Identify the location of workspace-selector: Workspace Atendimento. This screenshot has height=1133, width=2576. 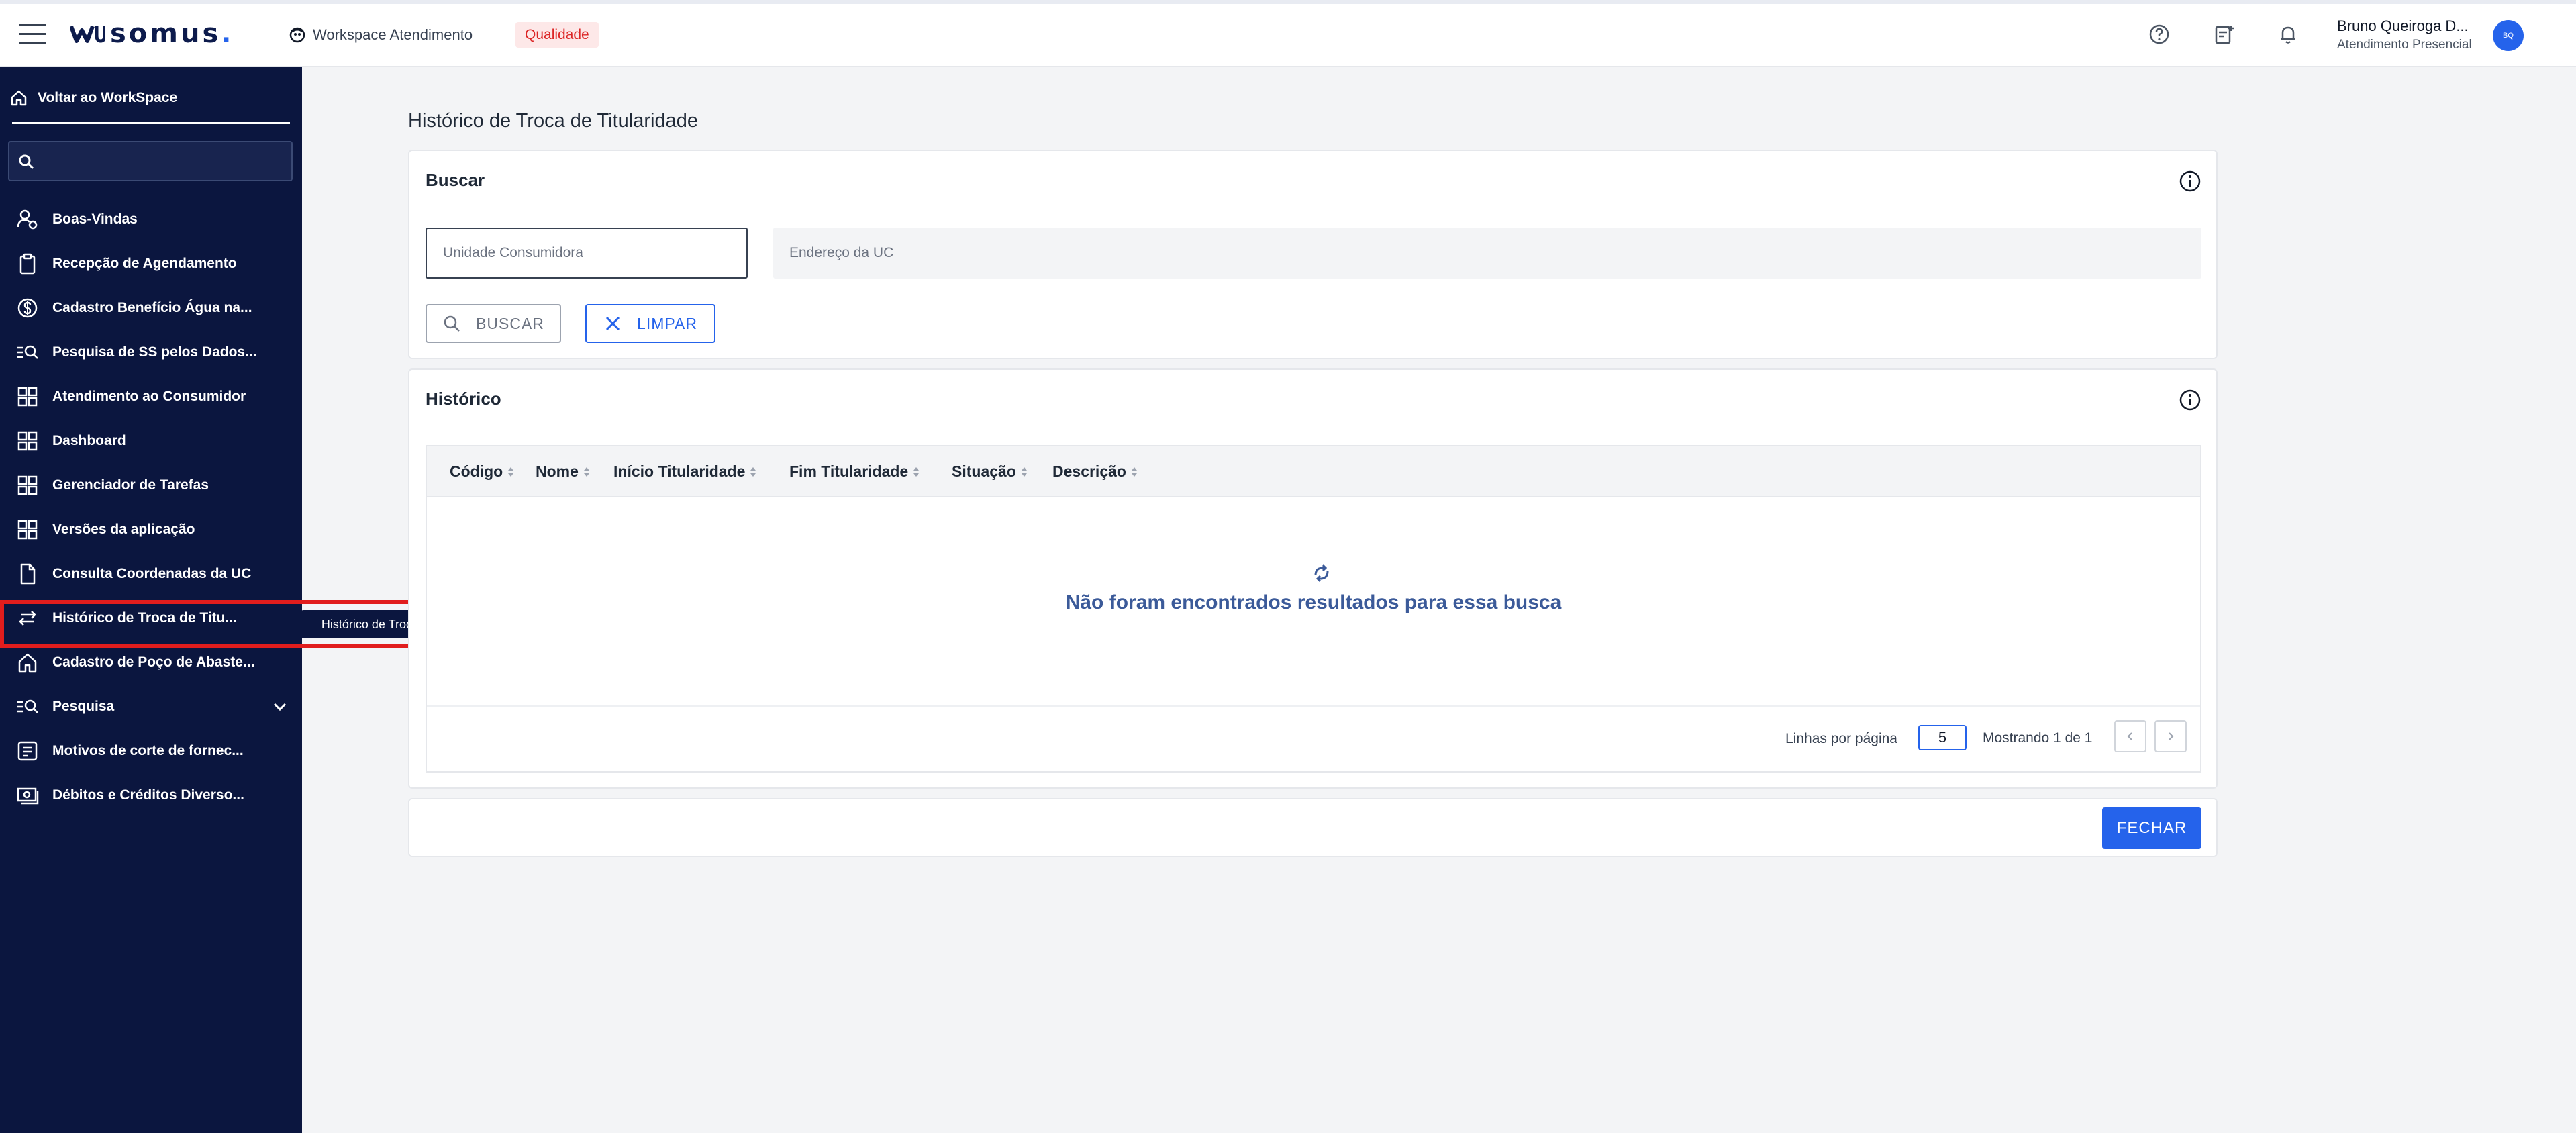
(381, 34).